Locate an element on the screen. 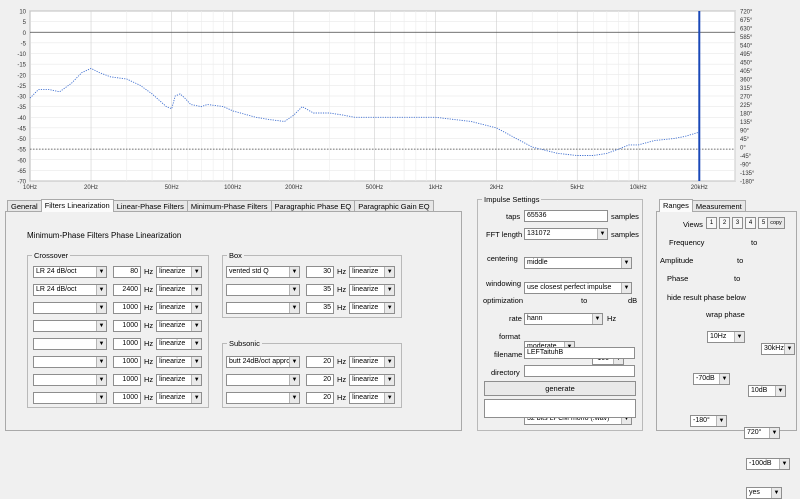 The height and width of the screenshot is (499, 800). phase-tick-label: 720° is located at coordinates (746, 13).